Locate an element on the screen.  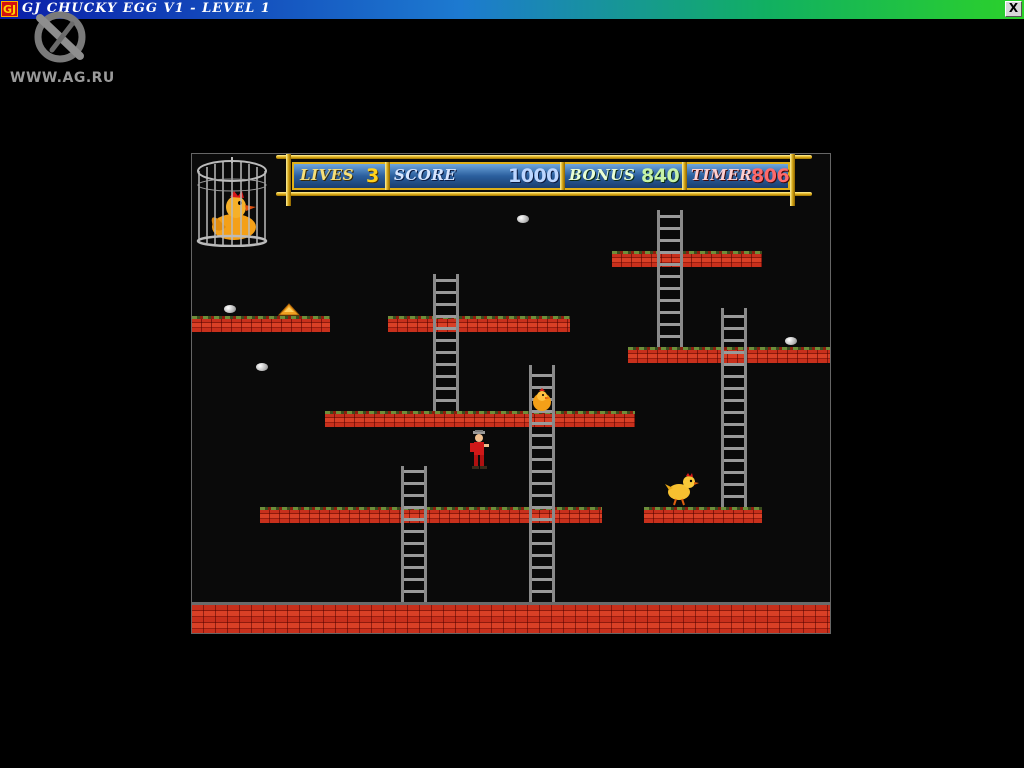
bonus-display: BONUS 840 is located at coordinates (623, 176).